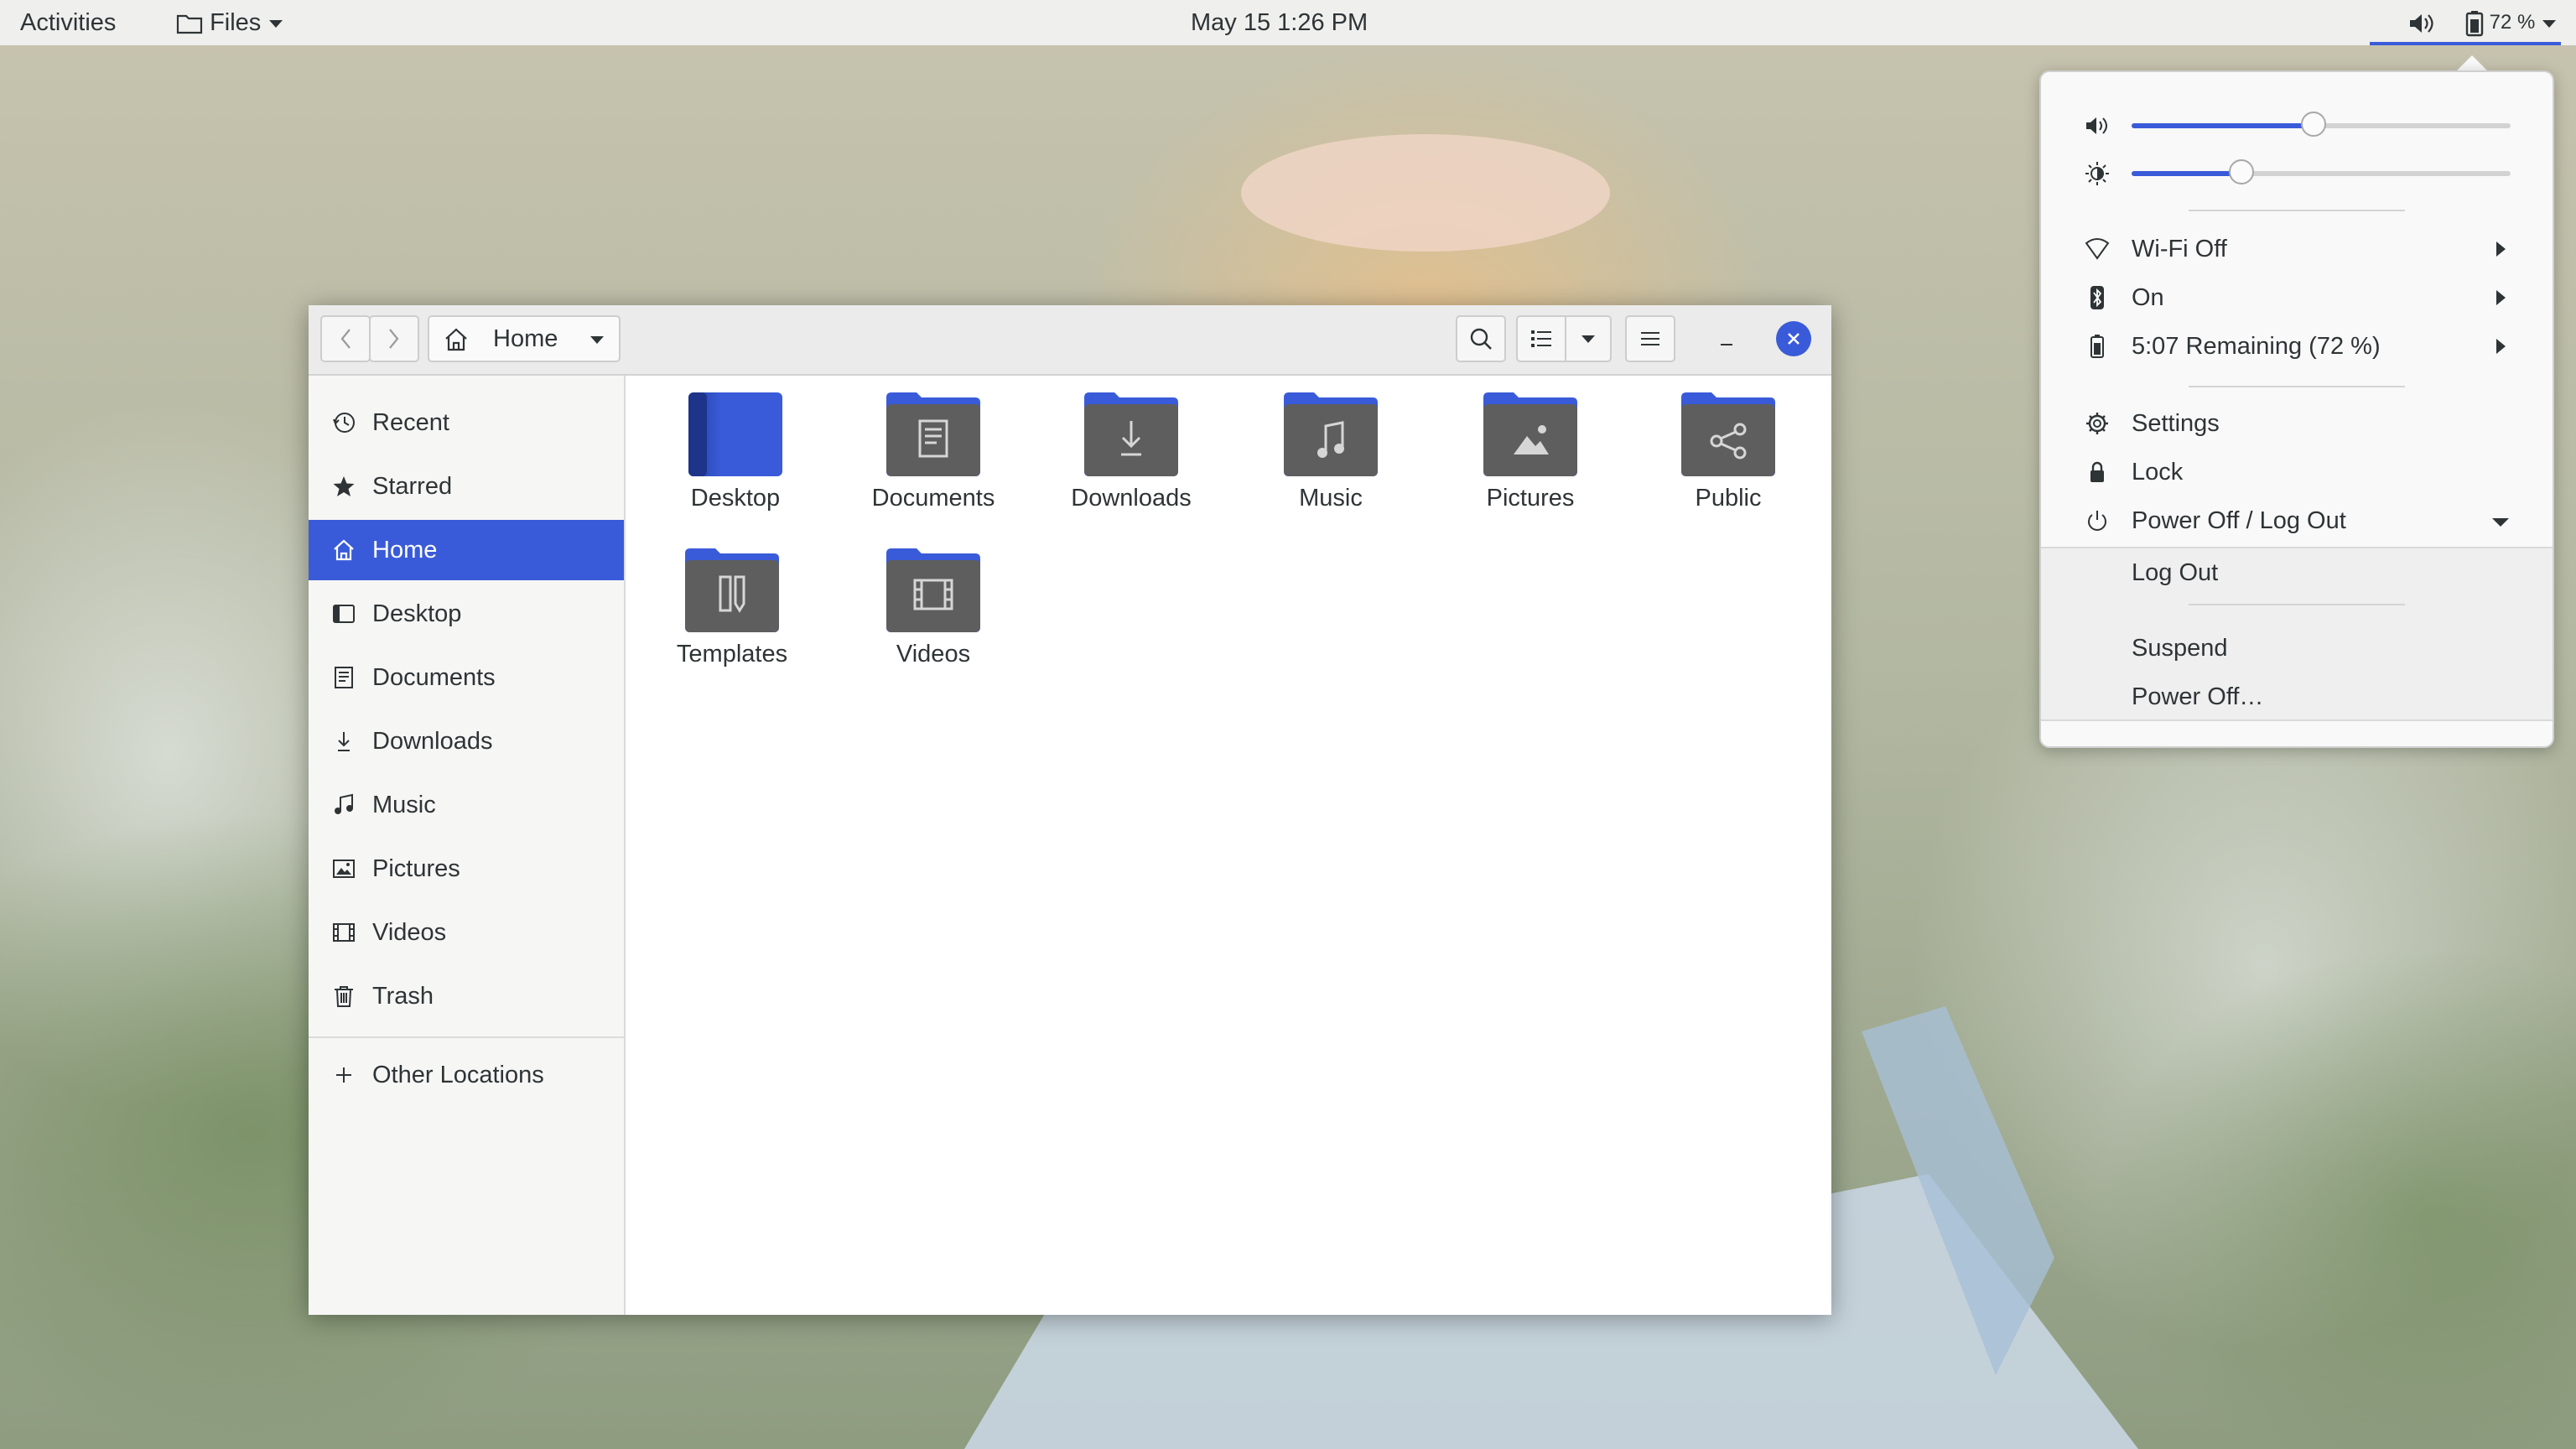 The width and height of the screenshot is (2576, 1449). I want to click on volume-slider-fill, so click(2223, 125).